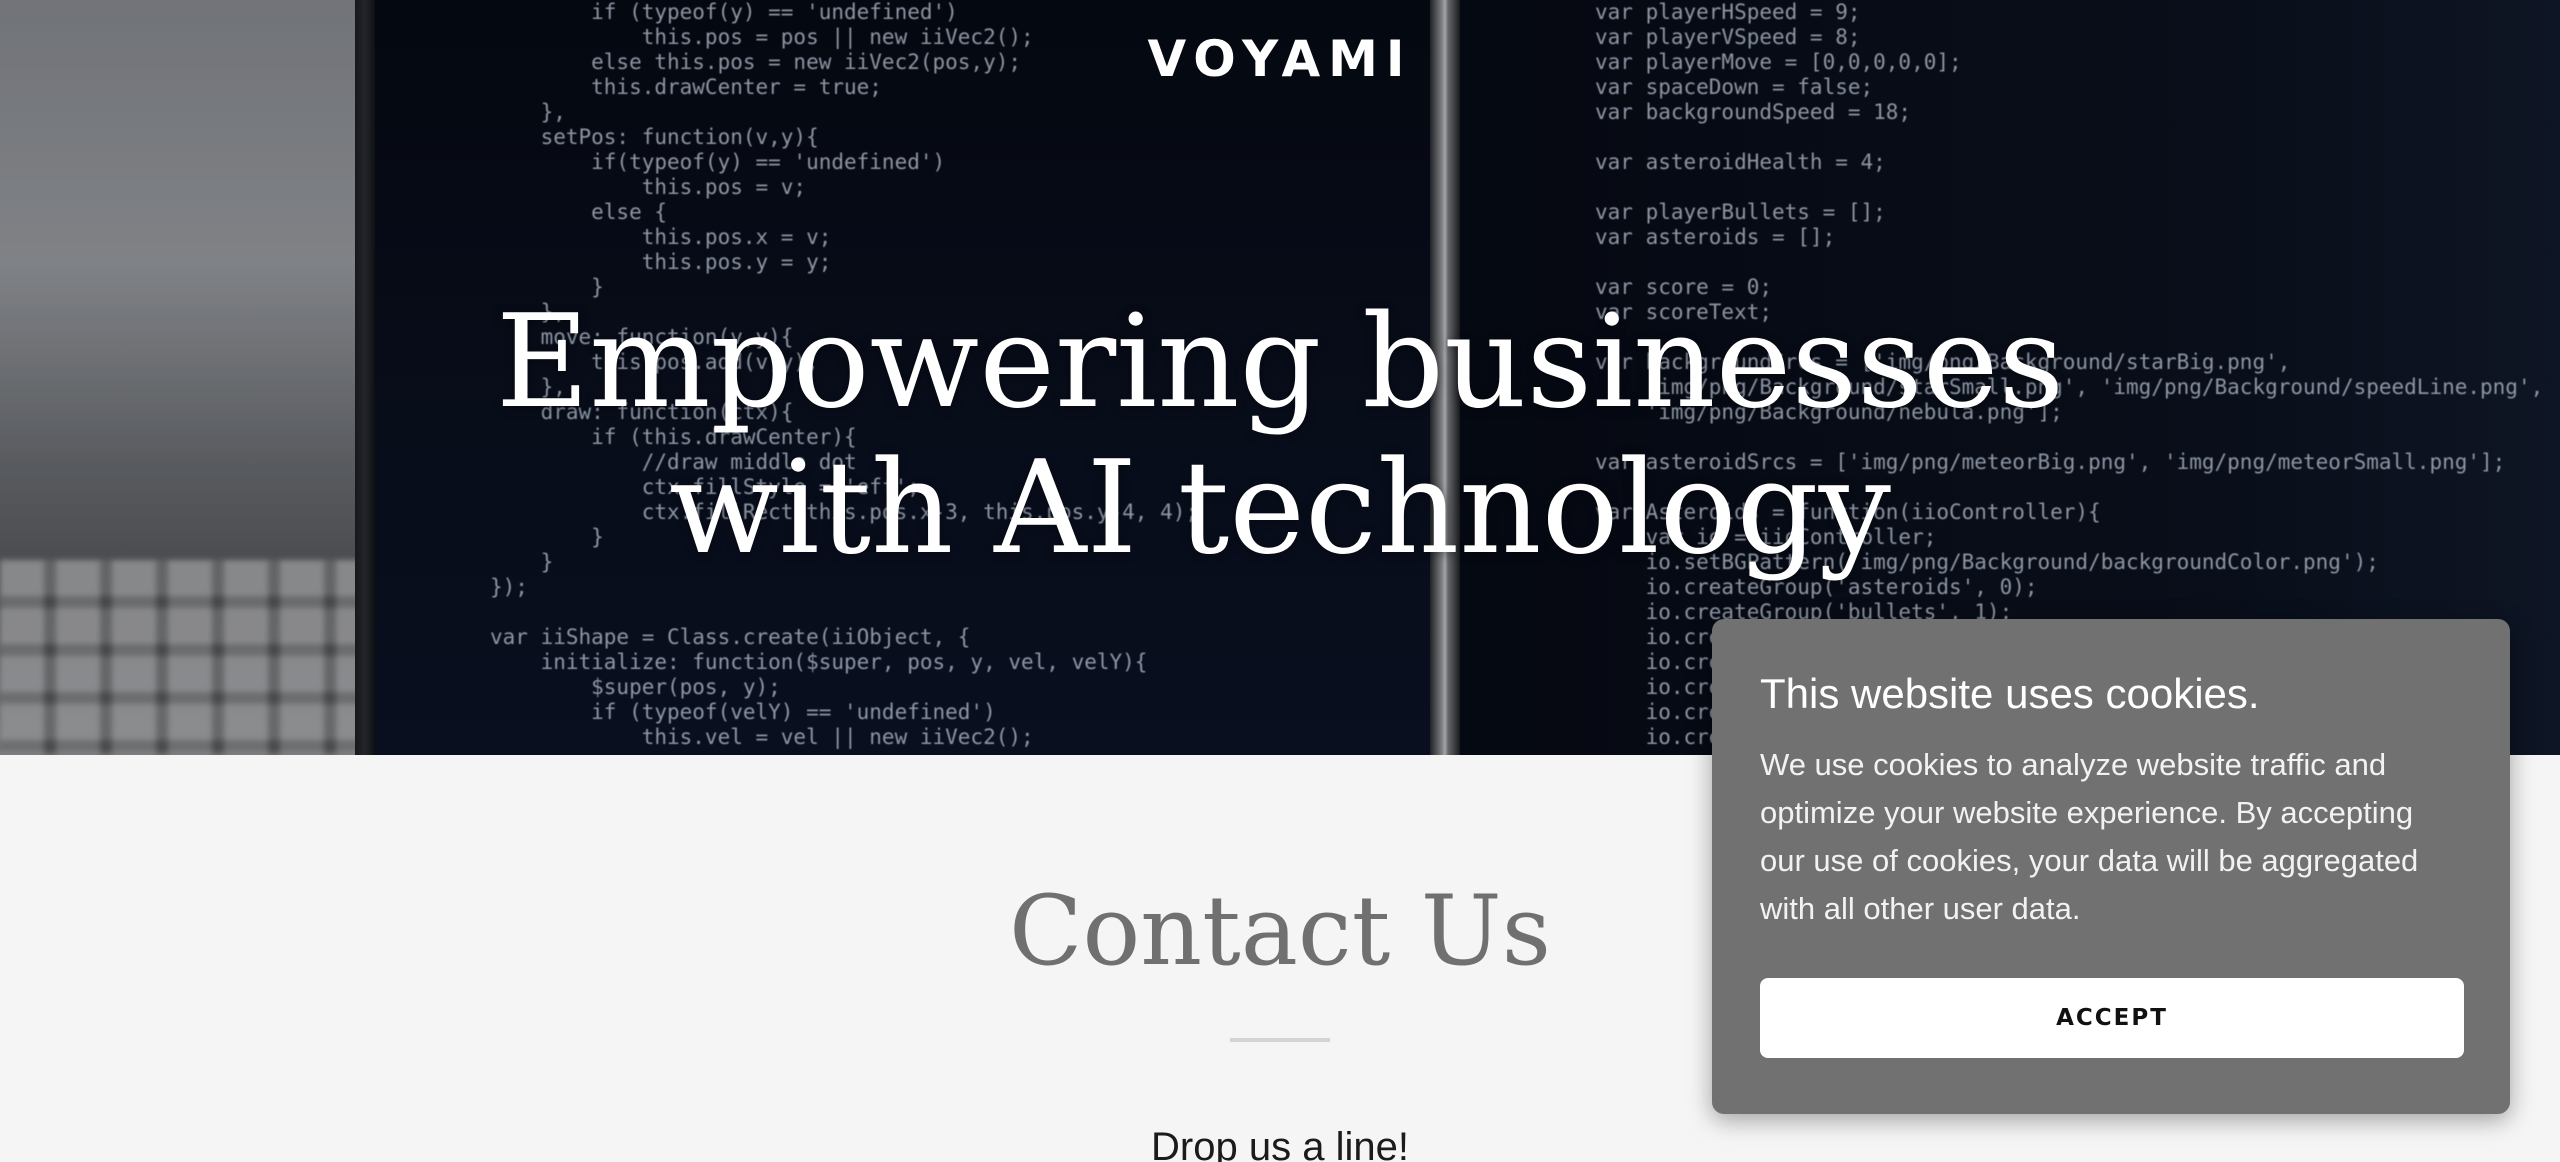  Describe the element at coordinates (1280, 59) in the screenshot. I see `site-logo: VOYAMI` at that location.